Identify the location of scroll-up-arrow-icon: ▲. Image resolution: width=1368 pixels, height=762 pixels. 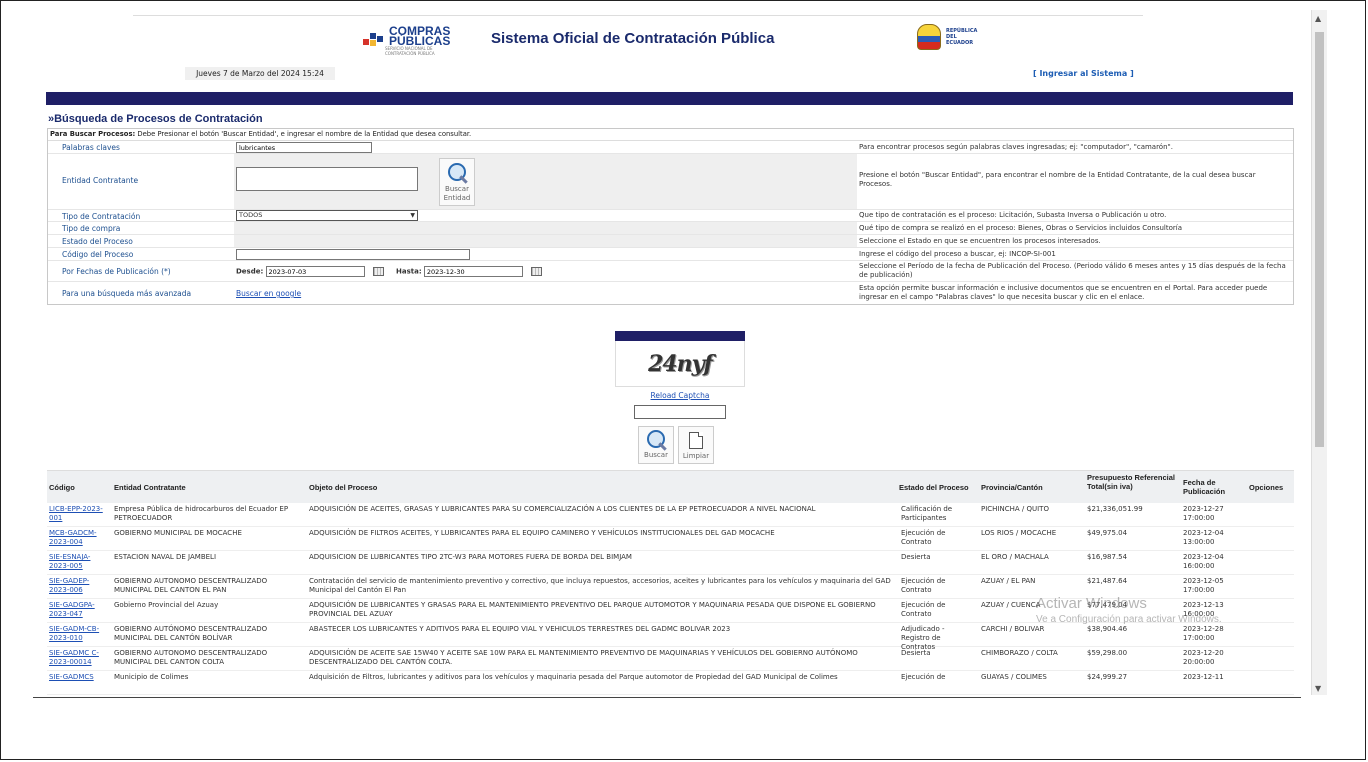
(1318, 18).